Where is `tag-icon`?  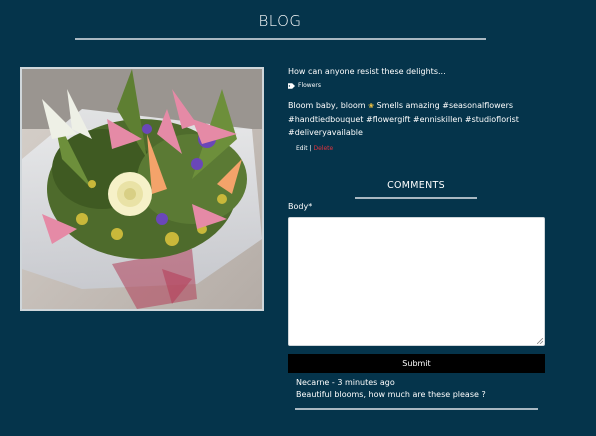 tag-icon is located at coordinates (291, 85).